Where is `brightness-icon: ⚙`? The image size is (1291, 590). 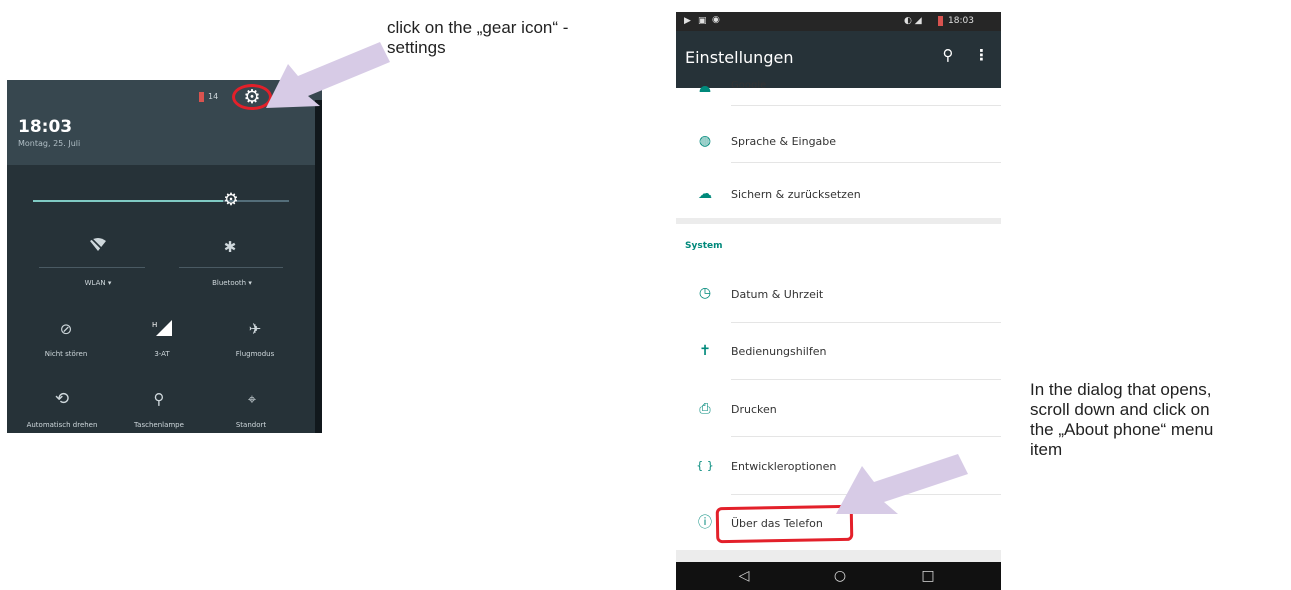 brightness-icon: ⚙ is located at coordinates (231, 200).